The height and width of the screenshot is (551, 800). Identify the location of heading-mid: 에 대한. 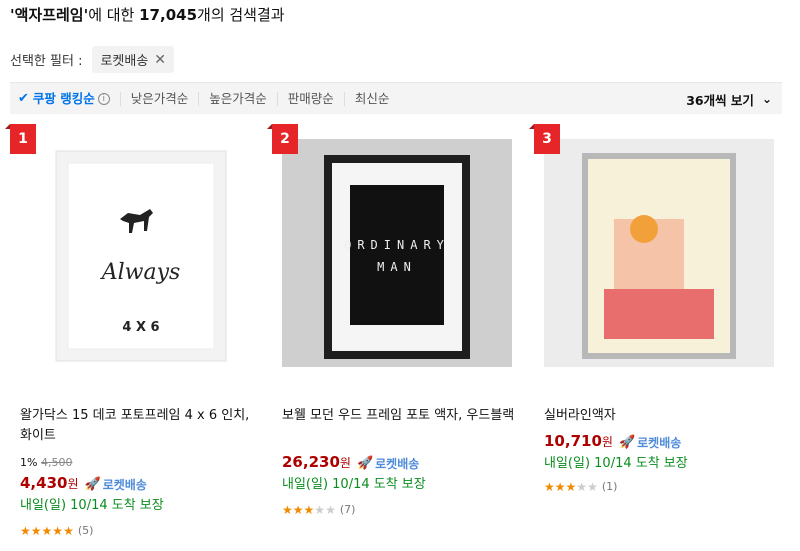
(114, 15).